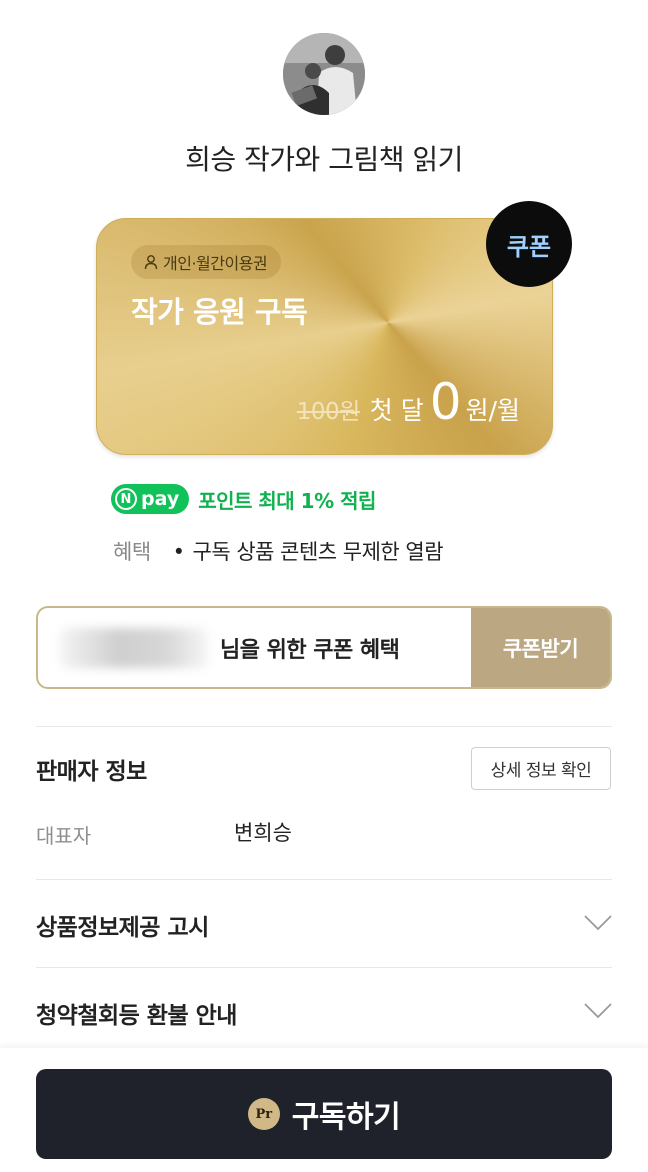  Describe the element at coordinates (445, 402) in the screenshot. I see `price-value: 0` at that location.